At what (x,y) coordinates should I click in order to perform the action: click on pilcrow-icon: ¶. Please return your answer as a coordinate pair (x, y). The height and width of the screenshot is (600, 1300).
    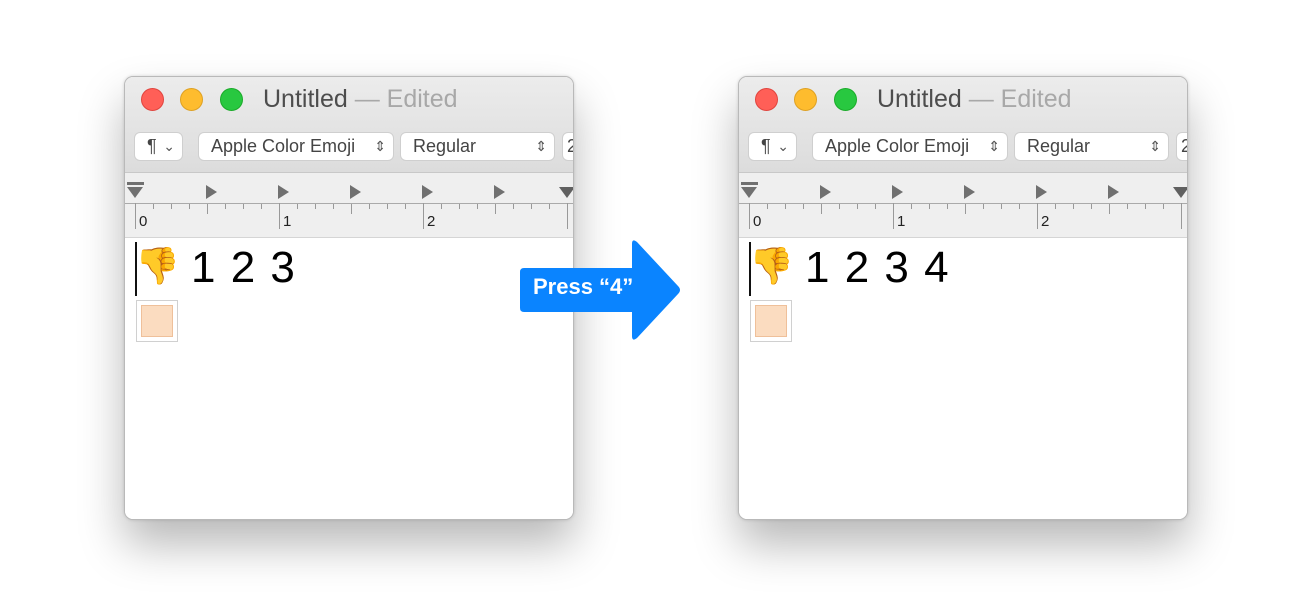
    Looking at the image, I should click on (152, 146).